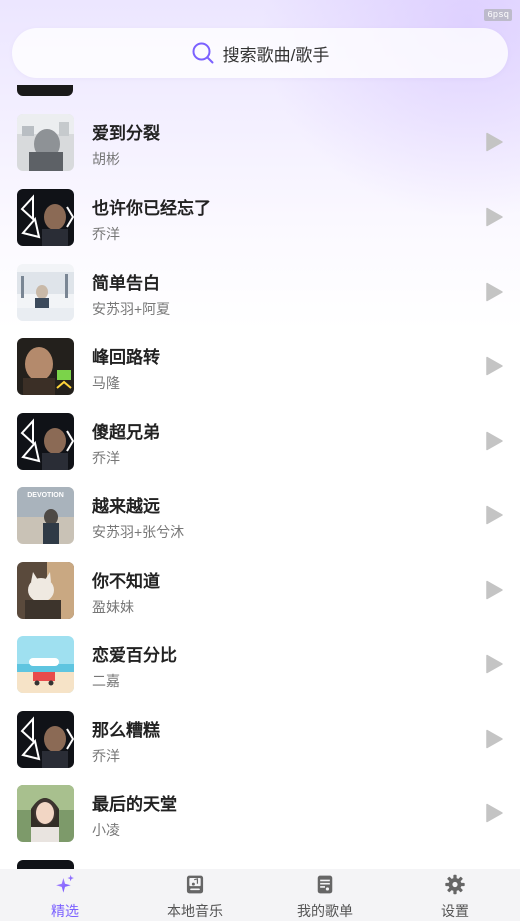  Describe the element at coordinates (260, 748) in the screenshot. I see `song-row: 那么糟糕 乔洋` at that location.